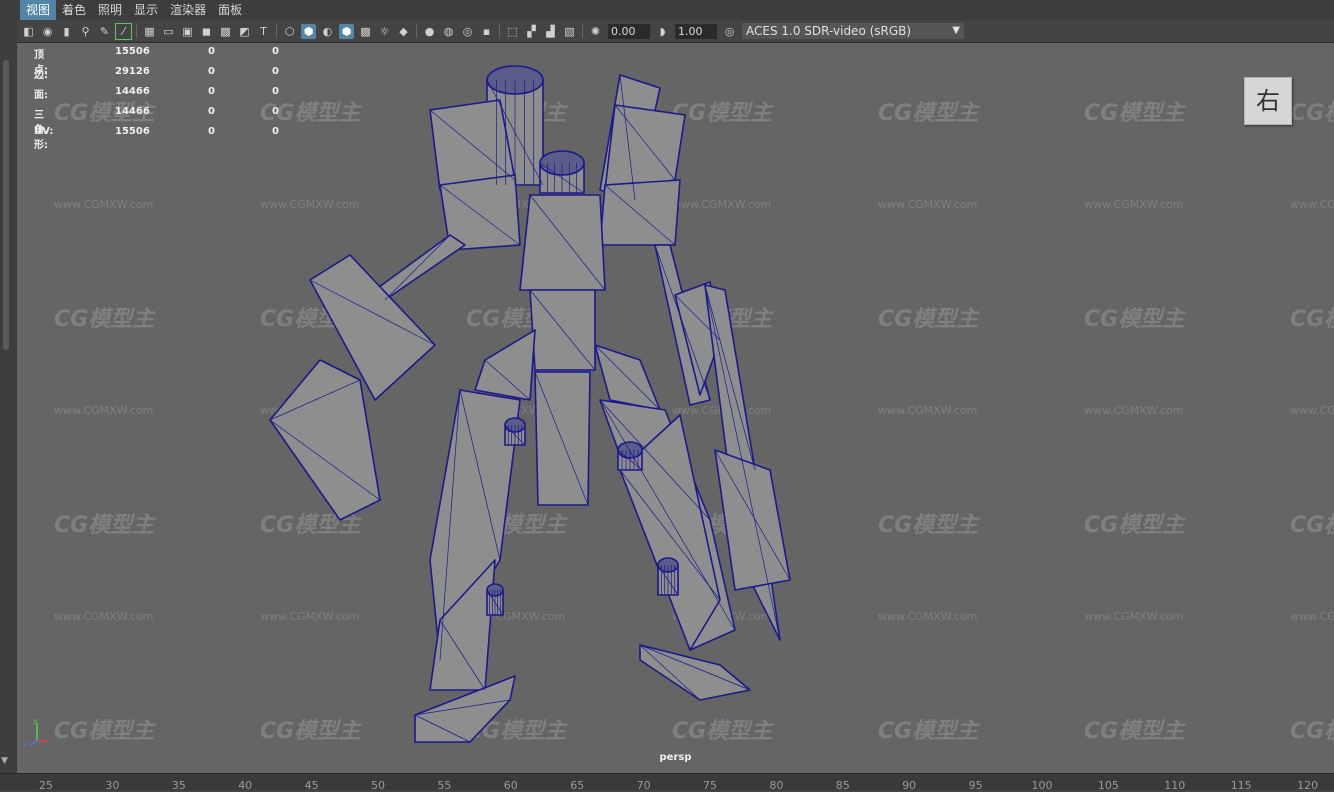  I want to click on shadows-icon: ◆, so click(403, 31).